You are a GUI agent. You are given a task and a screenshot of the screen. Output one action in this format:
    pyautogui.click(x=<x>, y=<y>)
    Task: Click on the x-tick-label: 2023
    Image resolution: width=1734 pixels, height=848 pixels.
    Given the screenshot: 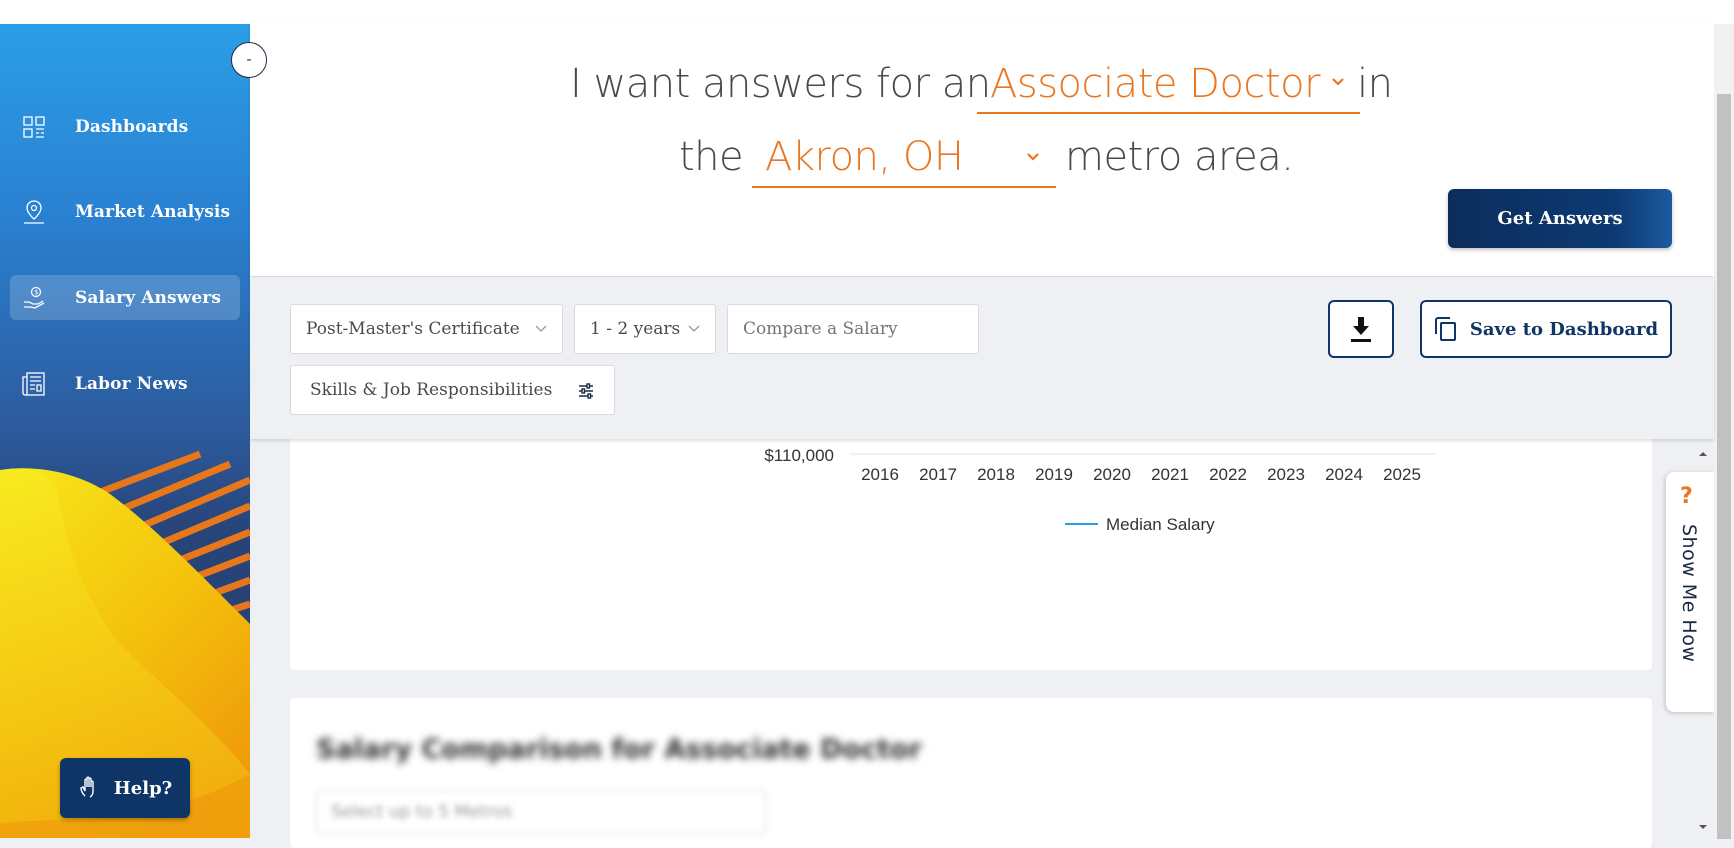 What is the action you would take?
    pyautogui.click(x=1286, y=474)
    